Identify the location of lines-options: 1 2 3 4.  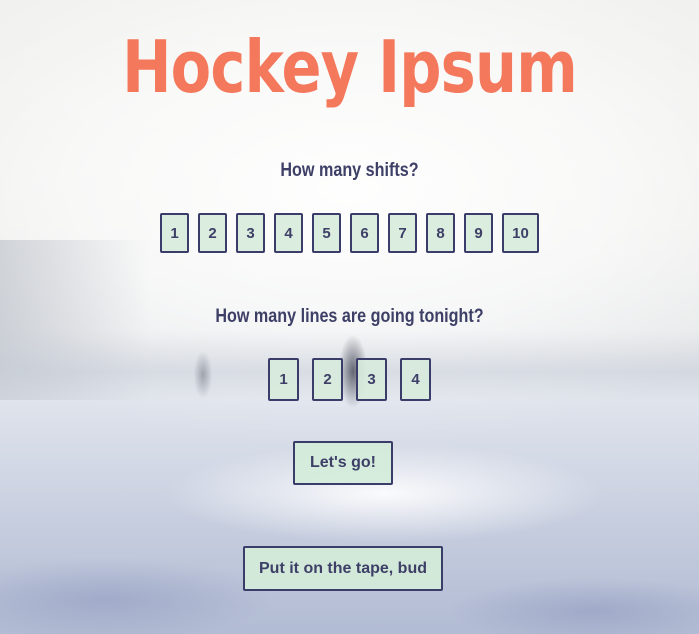
(349, 379).